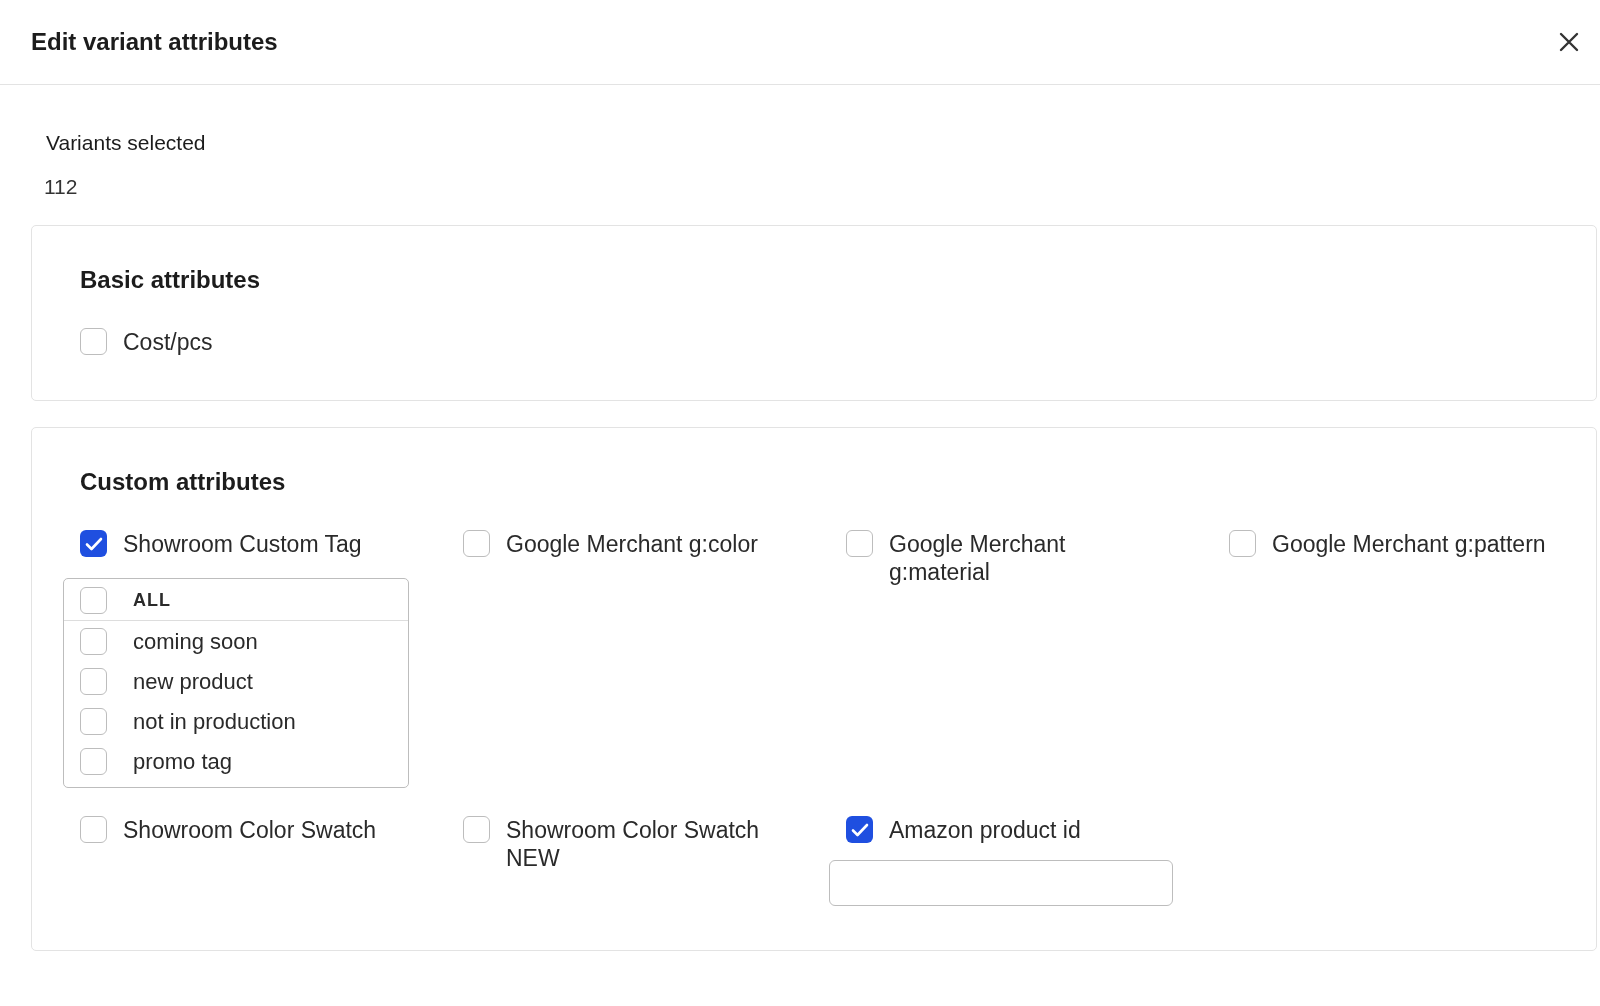  I want to click on variants-count: 112, so click(61, 187).